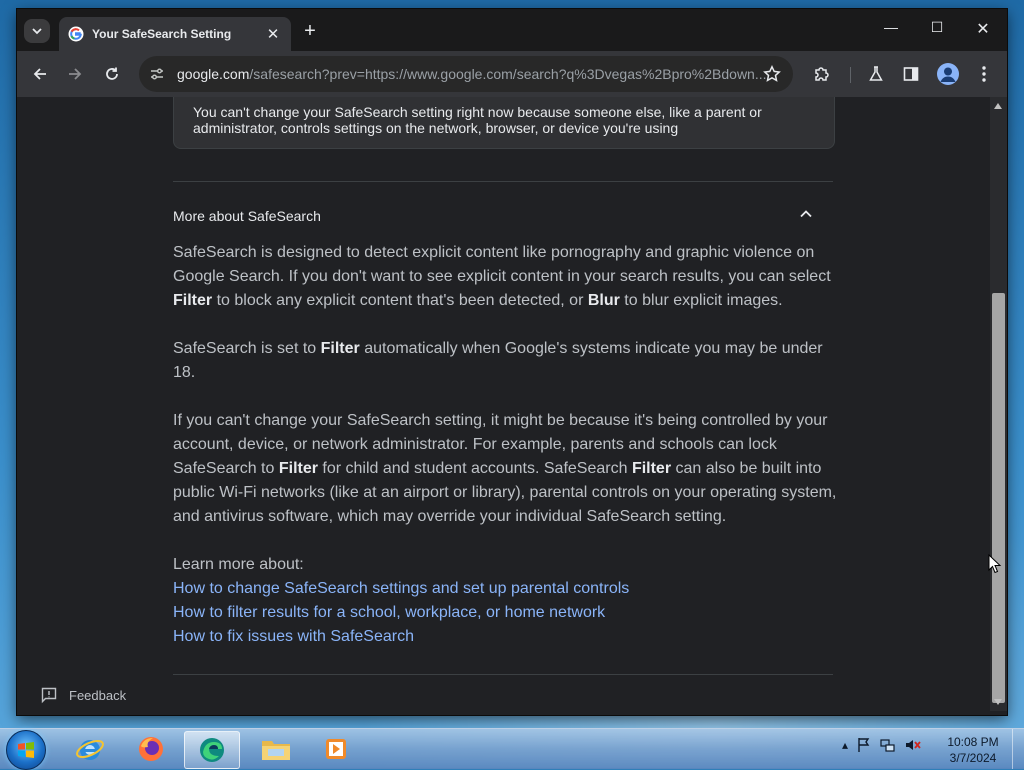 The height and width of the screenshot is (770, 1024). I want to click on browser-menu-button, so click(984, 74).